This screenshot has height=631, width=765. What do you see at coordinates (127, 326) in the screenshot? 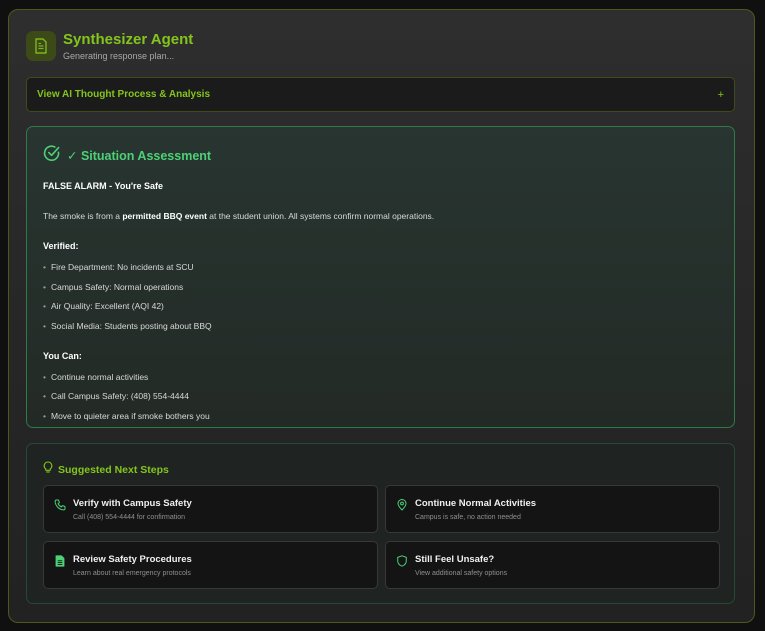
I see `verified-item: Social Media: Students posting about BBQ` at bounding box center [127, 326].